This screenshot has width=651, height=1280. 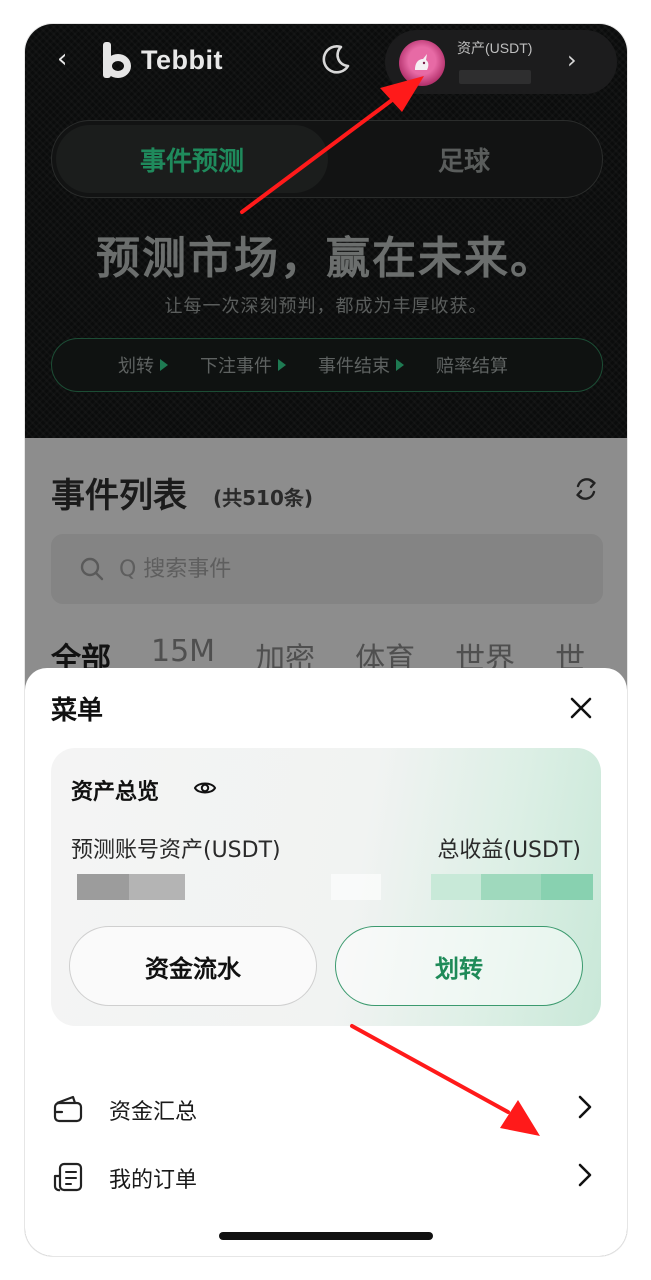 What do you see at coordinates (182, 59) in the screenshot?
I see `logo-text: Tebbit` at bounding box center [182, 59].